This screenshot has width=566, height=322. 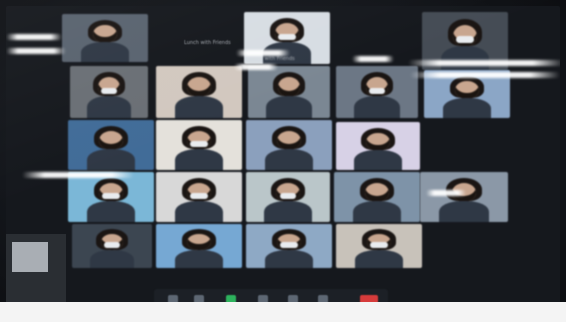 What do you see at coordinates (30, 257) in the screenshot?
I see `wall-panel` at bounding box center [30, 257].